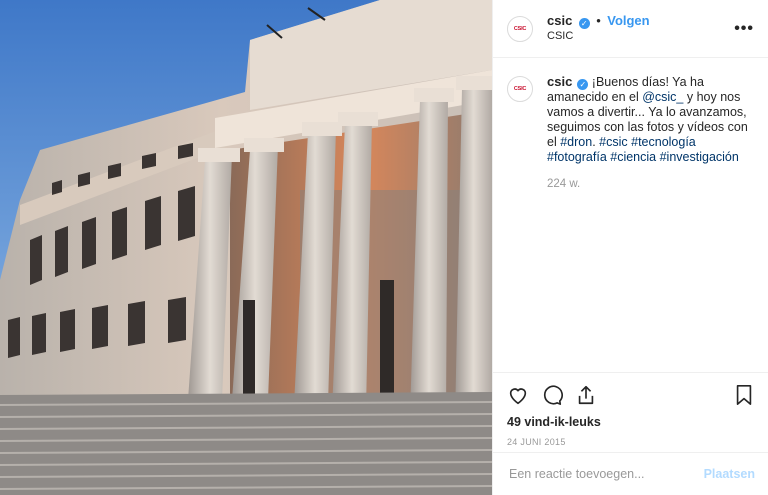  Describe the element at coordinates (628, 20) in the screenshot. I see `follow-button: Volgen` at that location.